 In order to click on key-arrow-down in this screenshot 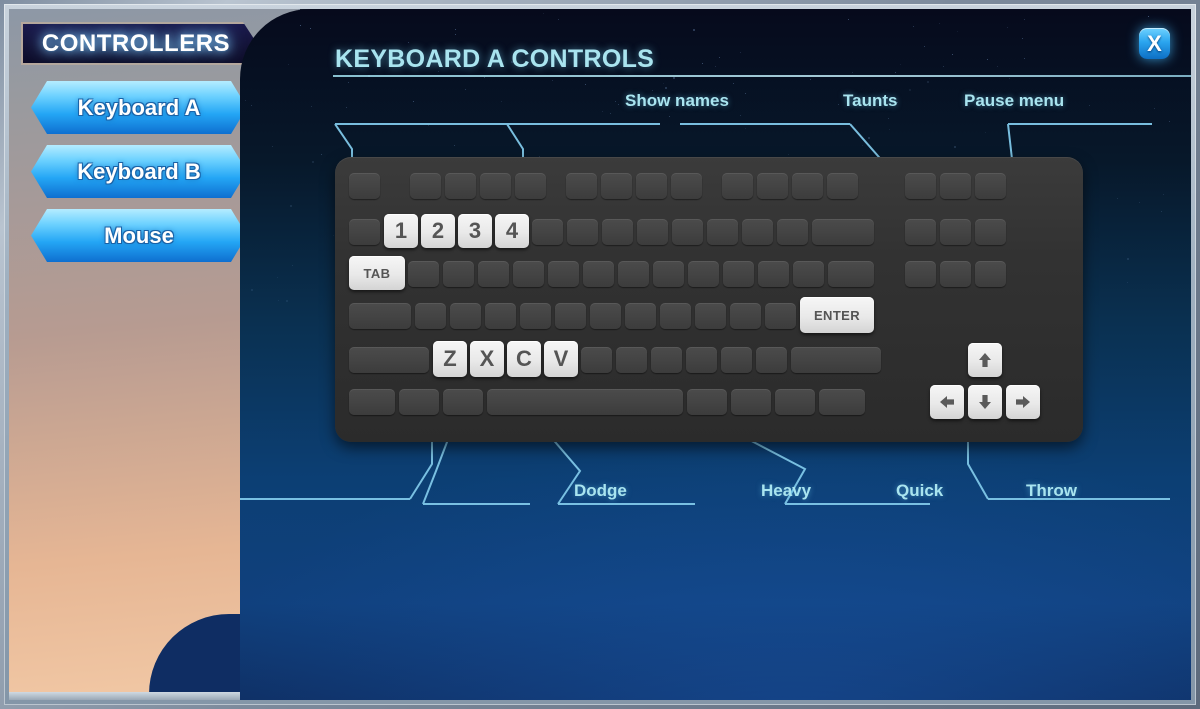, I will do `click(985, 402)`.